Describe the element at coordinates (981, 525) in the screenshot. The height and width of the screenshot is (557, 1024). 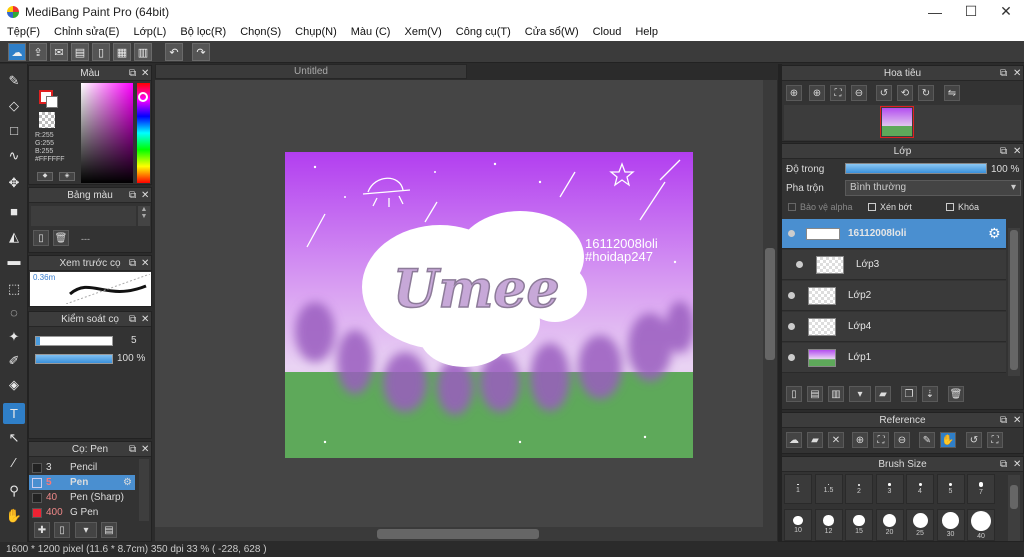
I see `brush-size-option: 40` at that location.